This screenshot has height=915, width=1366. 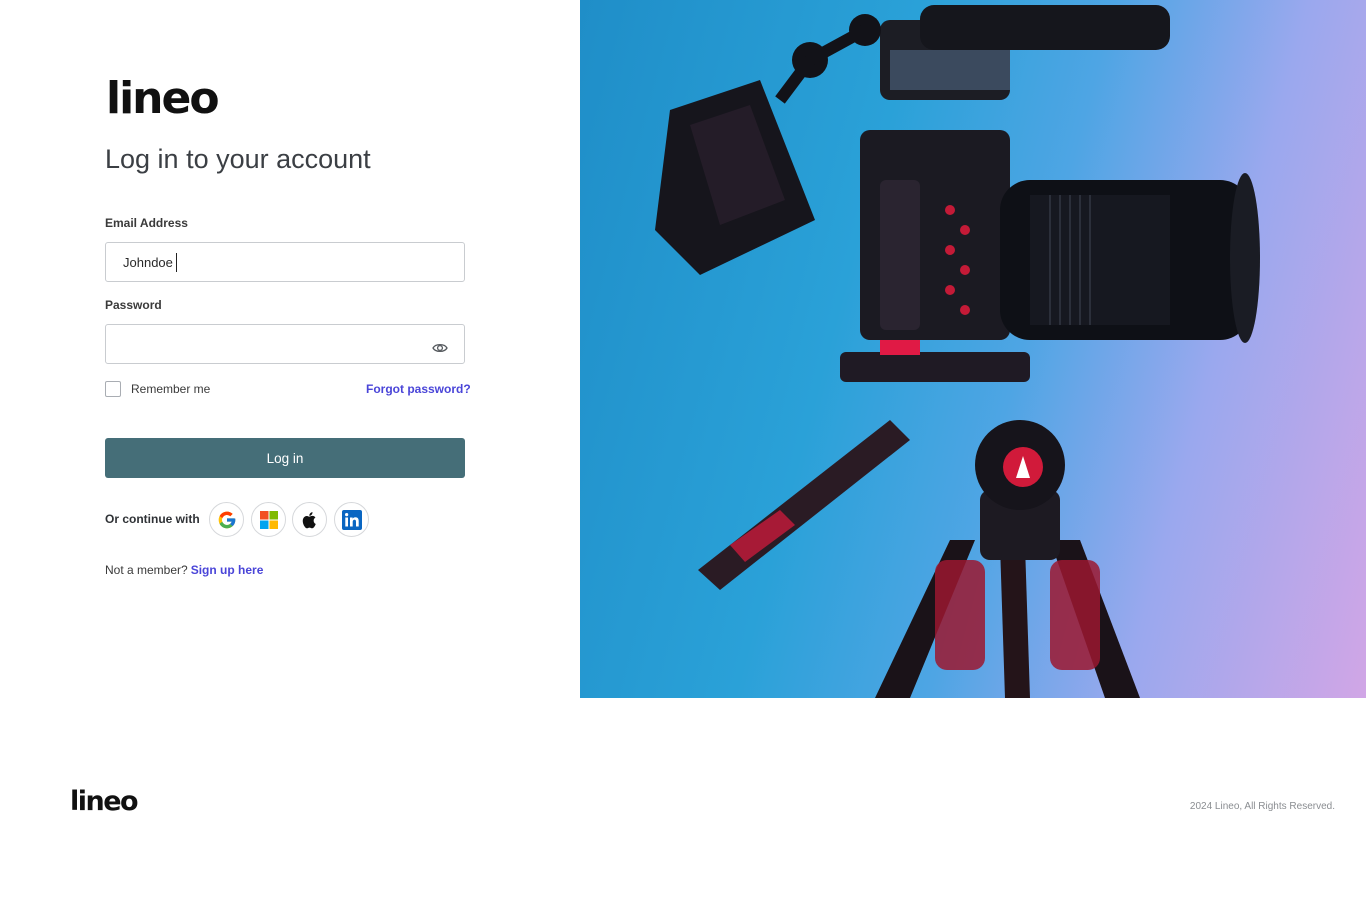 I want to click on password-field, so click(x=285, y=344).